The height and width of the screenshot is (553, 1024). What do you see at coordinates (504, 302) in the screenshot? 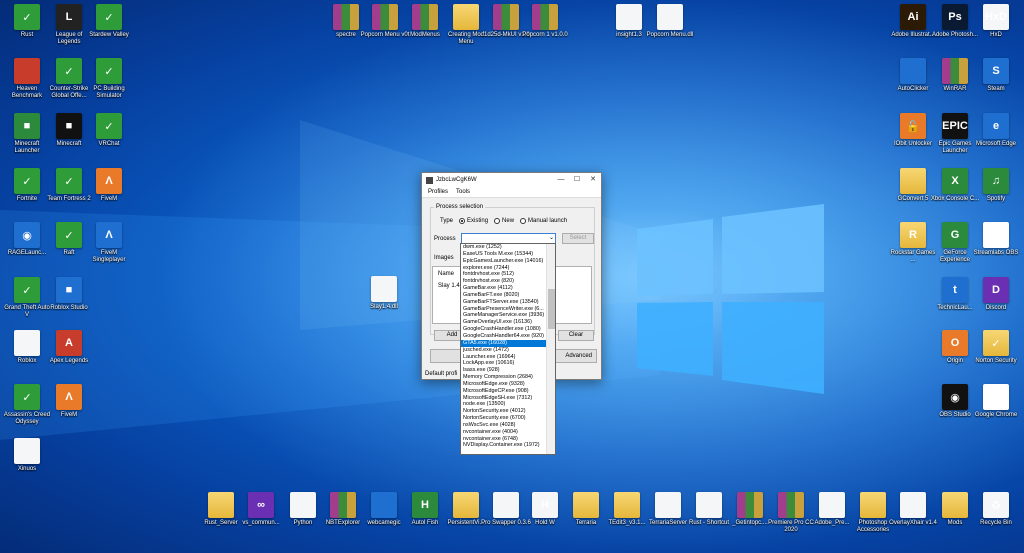
I see `dropdown-item: GameBarFTServer.exe (13540)` at bounding box center [504, 302].